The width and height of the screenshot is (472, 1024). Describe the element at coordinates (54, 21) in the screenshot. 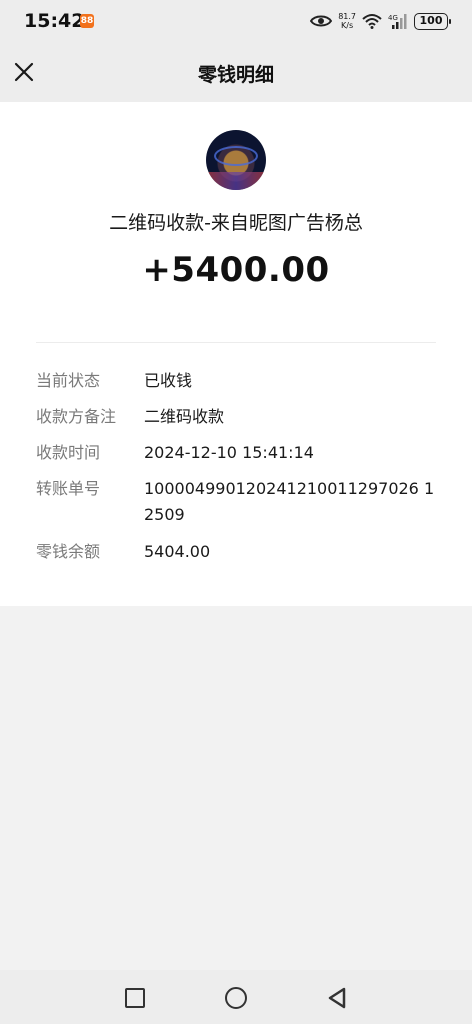

I see `status-time: 15:42` at that location.